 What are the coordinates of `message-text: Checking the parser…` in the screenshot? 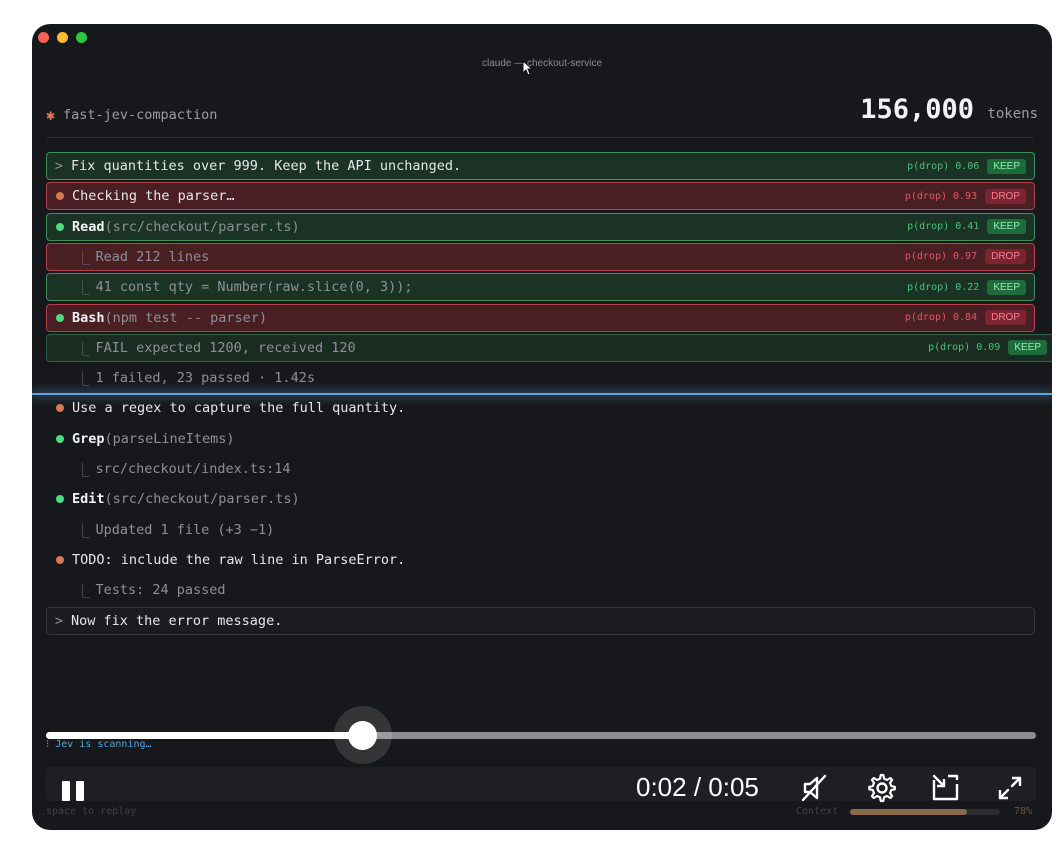 It's located at (153, 196).